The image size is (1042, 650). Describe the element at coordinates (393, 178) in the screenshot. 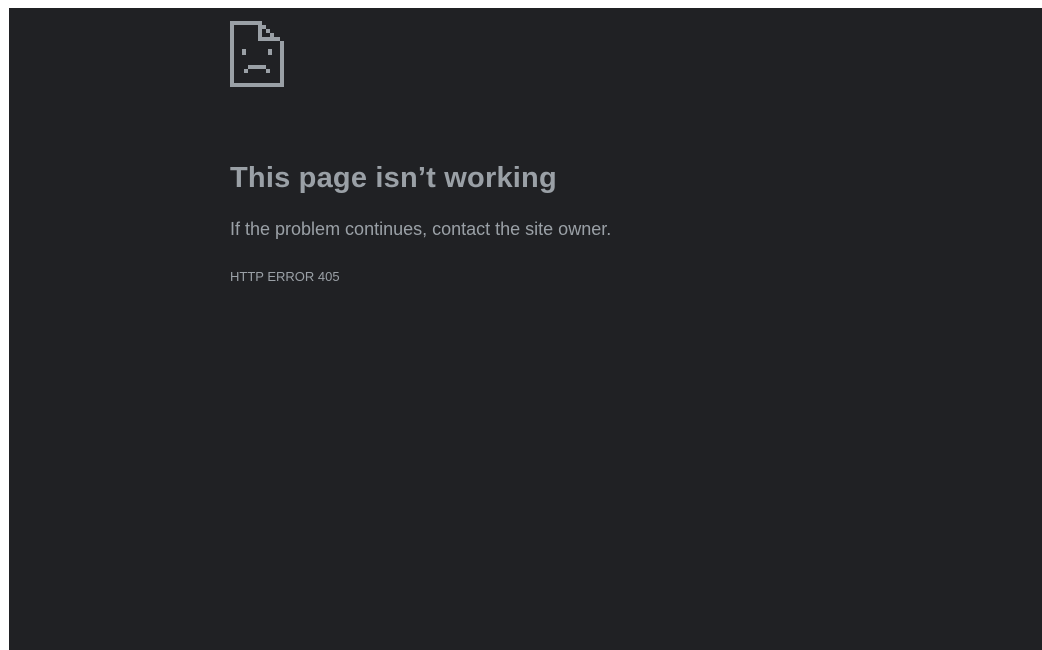

I see `page-title: This page isn’t working` at that location.